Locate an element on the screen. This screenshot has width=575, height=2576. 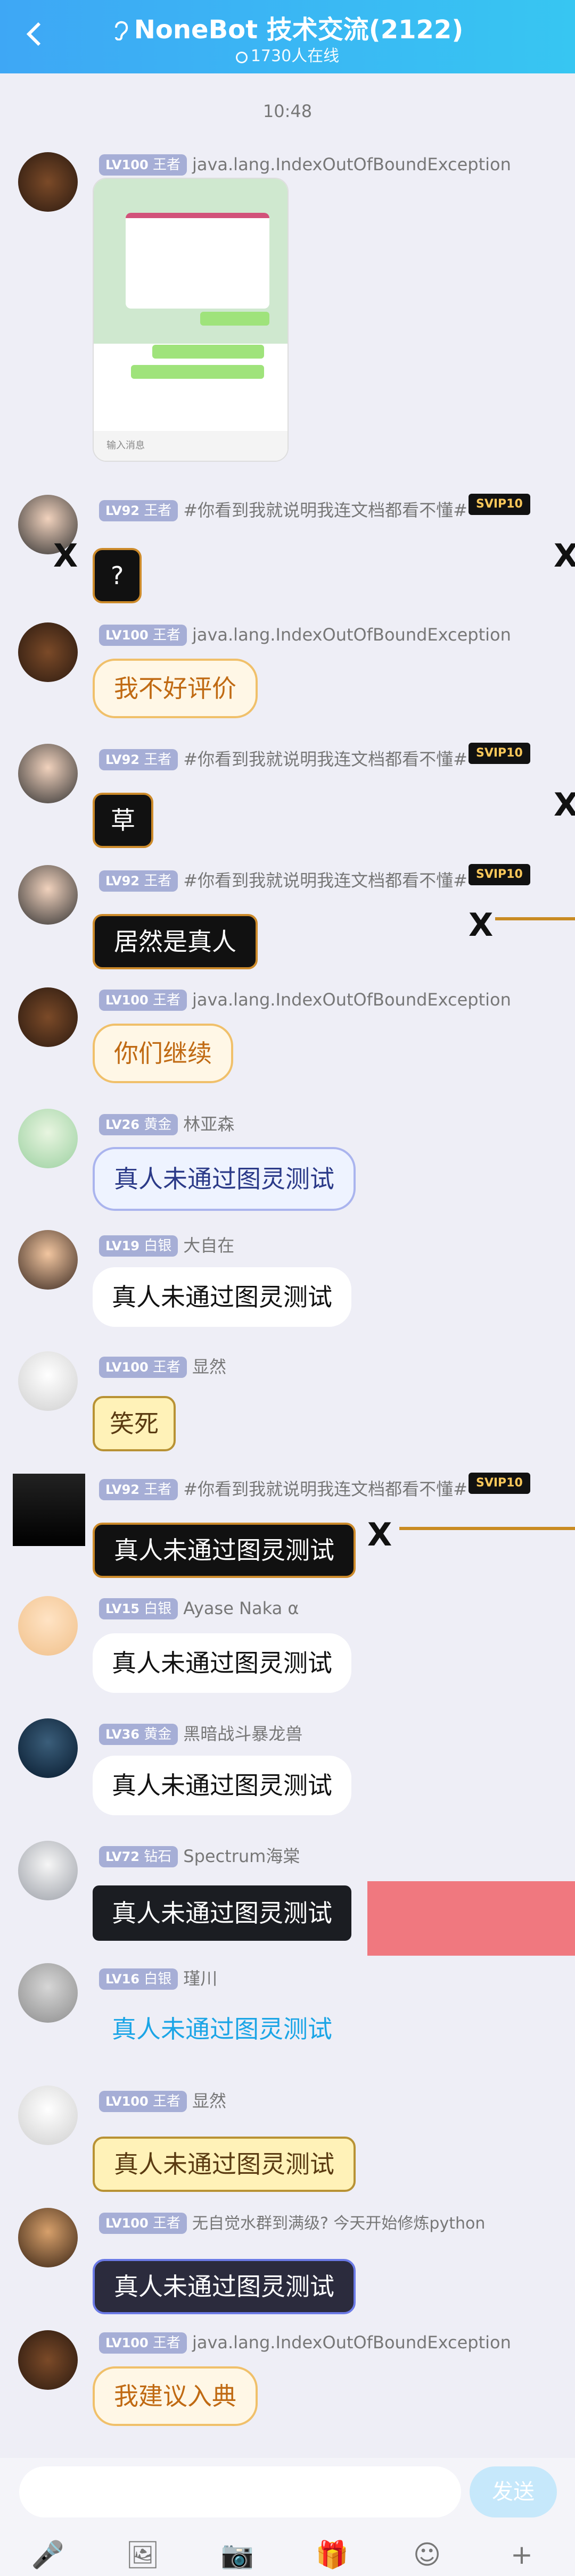
level-badge: LV92 王者 is located at coordinates (138, 1489).